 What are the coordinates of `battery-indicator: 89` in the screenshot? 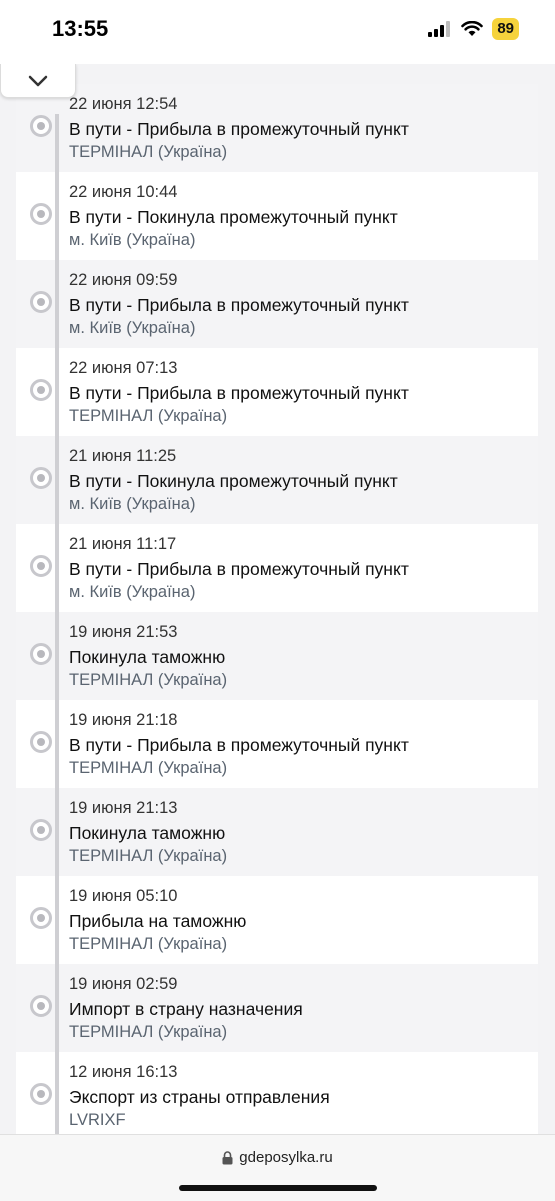 It's located at (505, 29).